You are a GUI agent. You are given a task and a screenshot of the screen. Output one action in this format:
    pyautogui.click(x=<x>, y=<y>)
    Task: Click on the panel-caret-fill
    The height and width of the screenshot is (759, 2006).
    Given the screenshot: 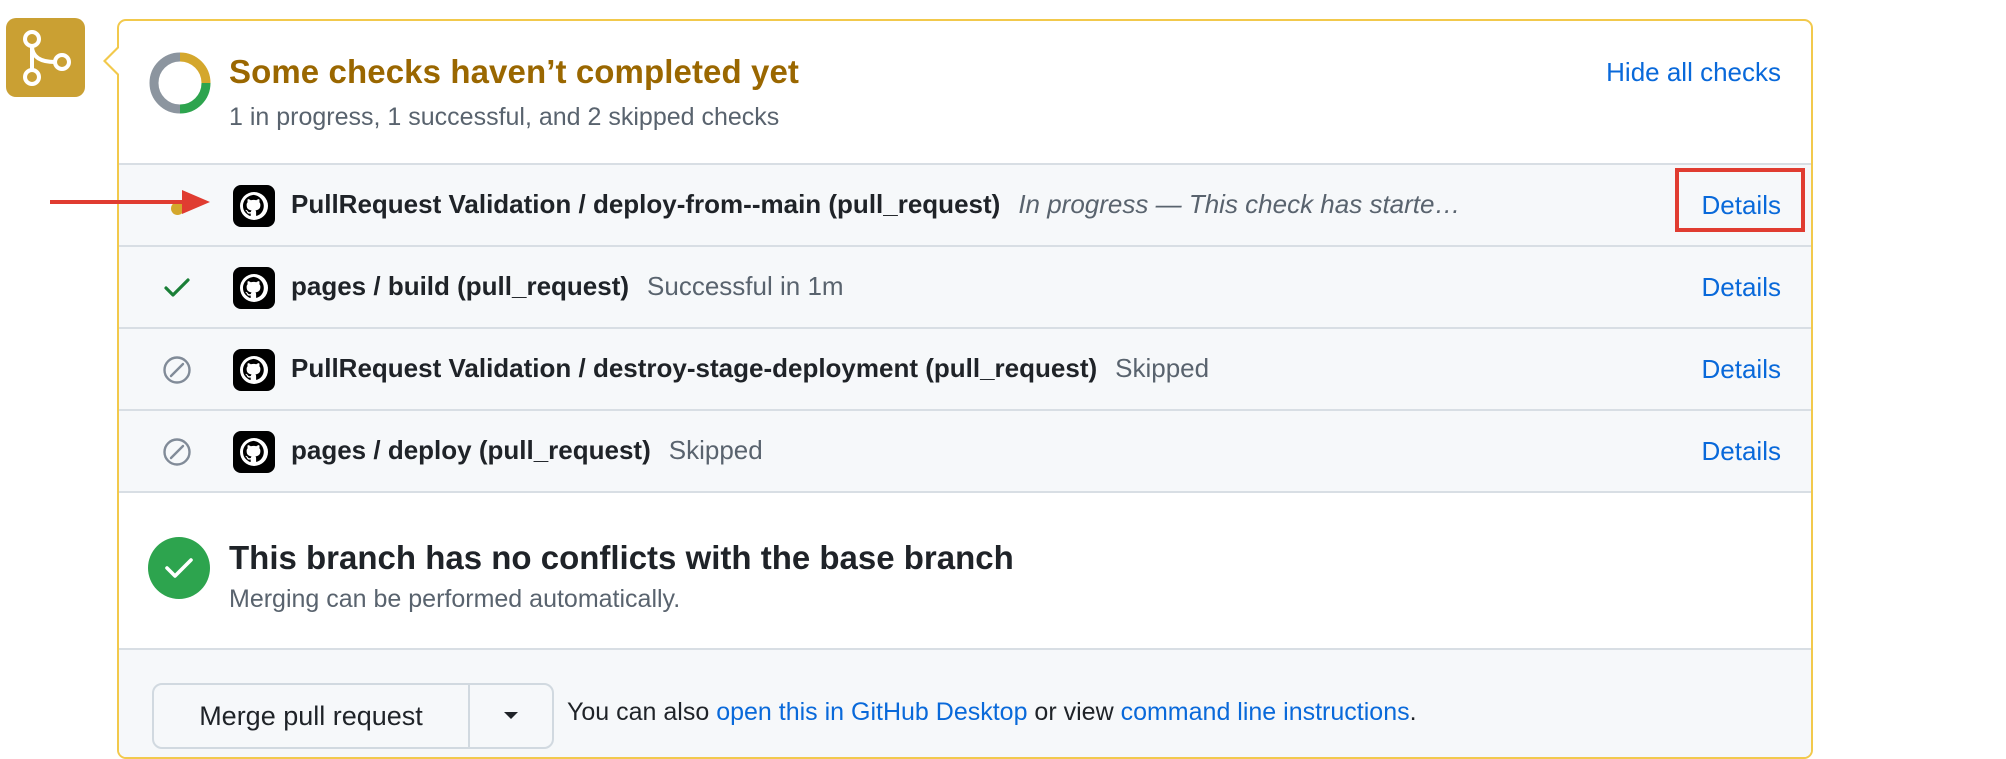 What is the action you would take?
    pyautogui.click(x=113, y=61)
    